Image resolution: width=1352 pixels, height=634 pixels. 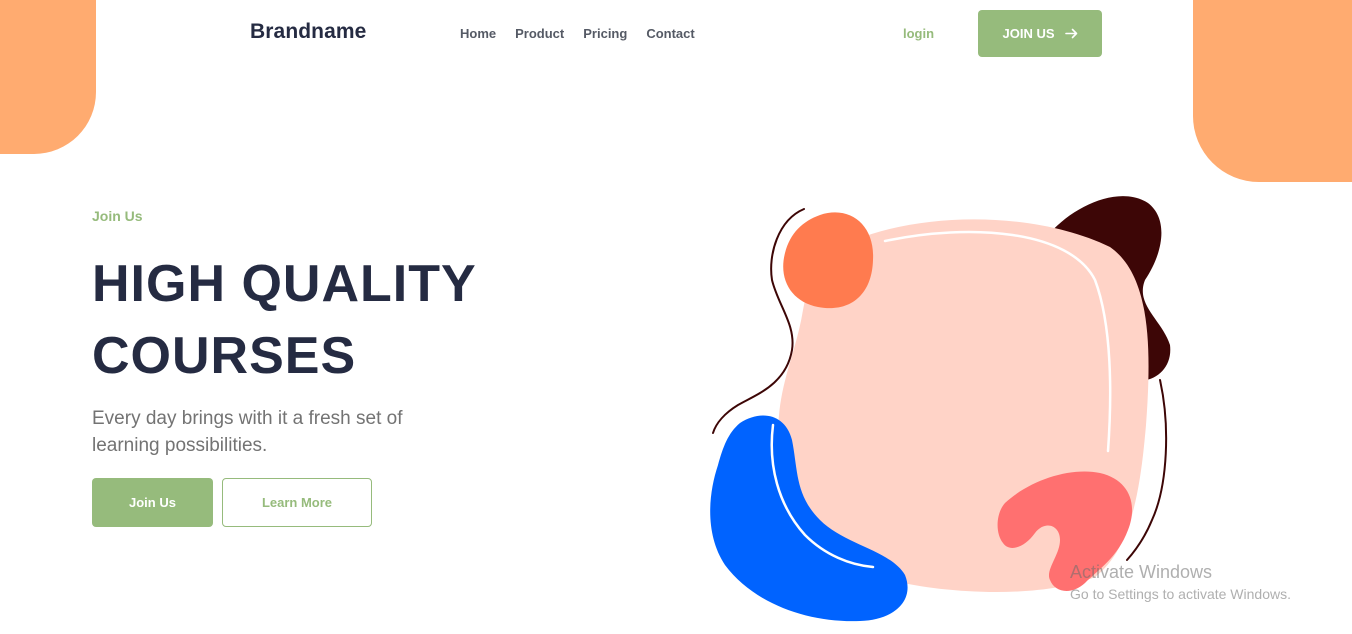 I want to click on nav-item-home: Home, so click(x=478, y=33).